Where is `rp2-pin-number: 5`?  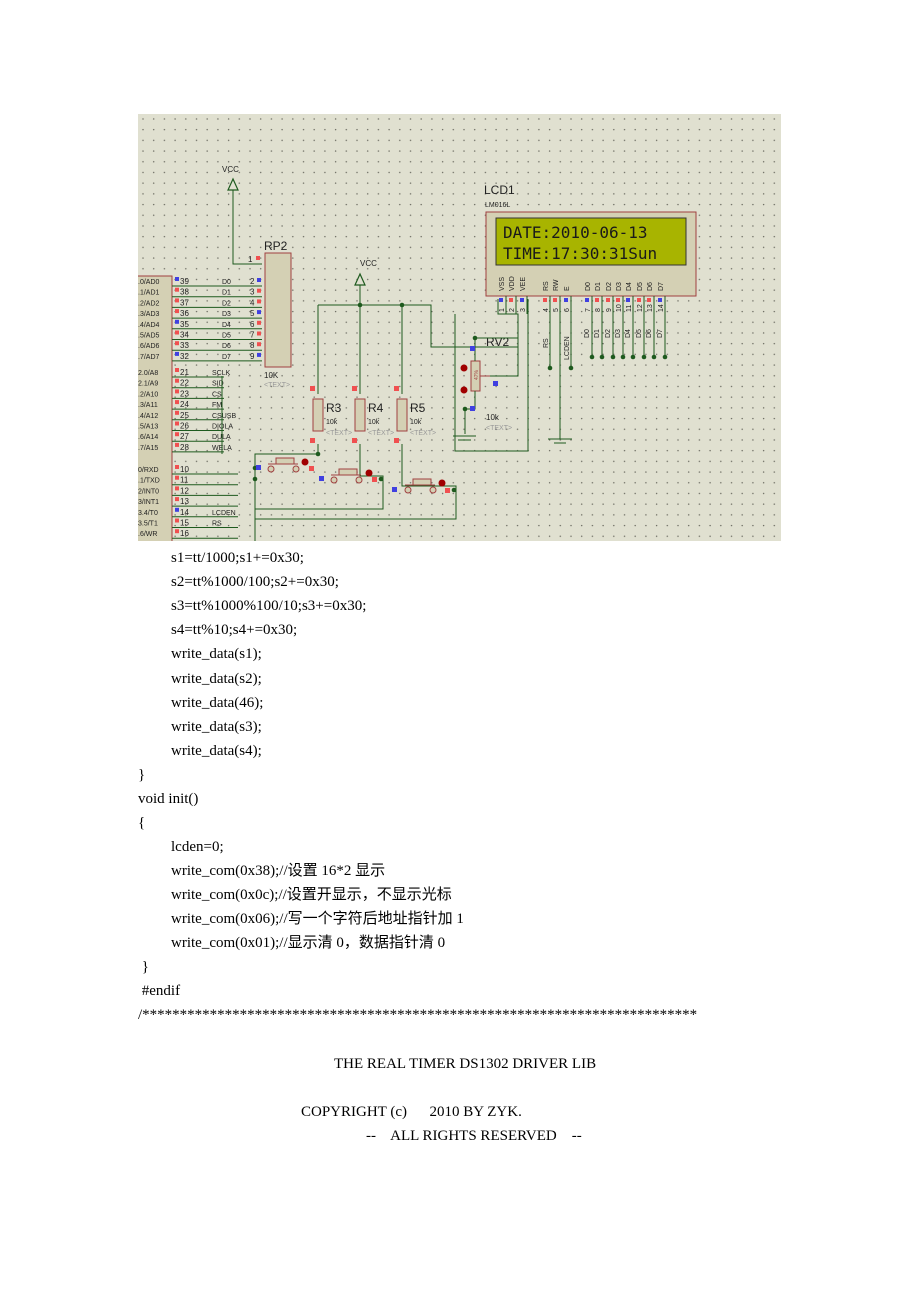 rp2-pin-number: 5 is located at coordinates (252, 313).